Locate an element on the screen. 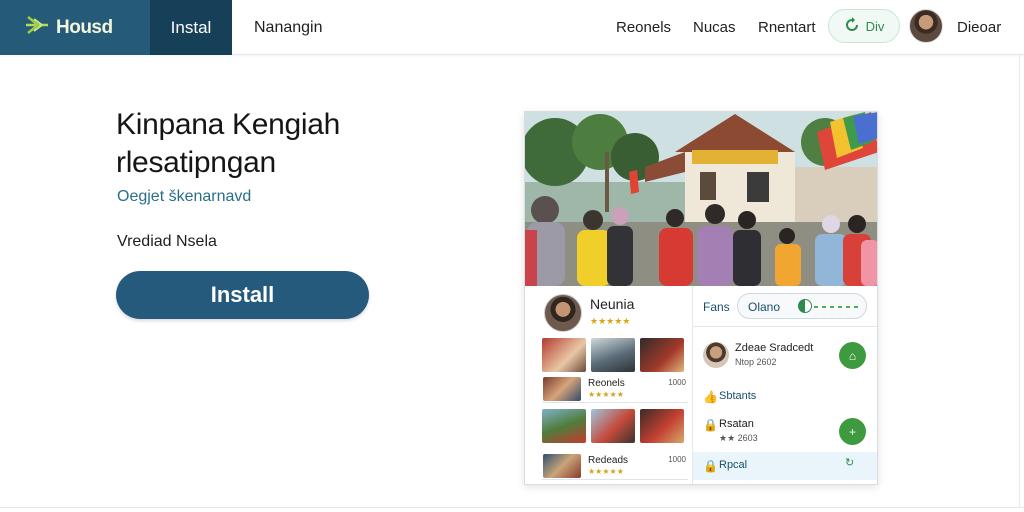 The height and width of the screenshot is (512, 1024). user-menu-link: Dieoar is located at coordinates (979, 27).